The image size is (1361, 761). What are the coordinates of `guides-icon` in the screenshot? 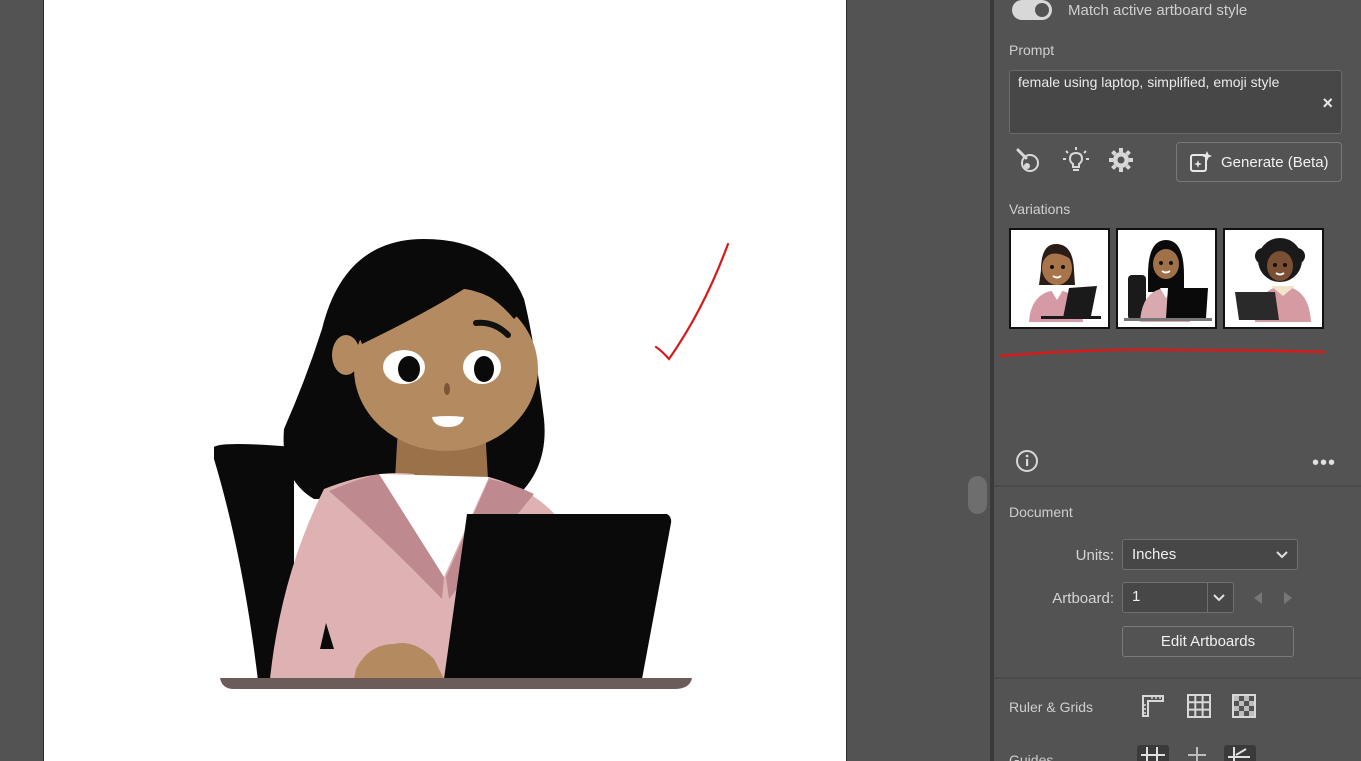 It's located at (1153, 753).